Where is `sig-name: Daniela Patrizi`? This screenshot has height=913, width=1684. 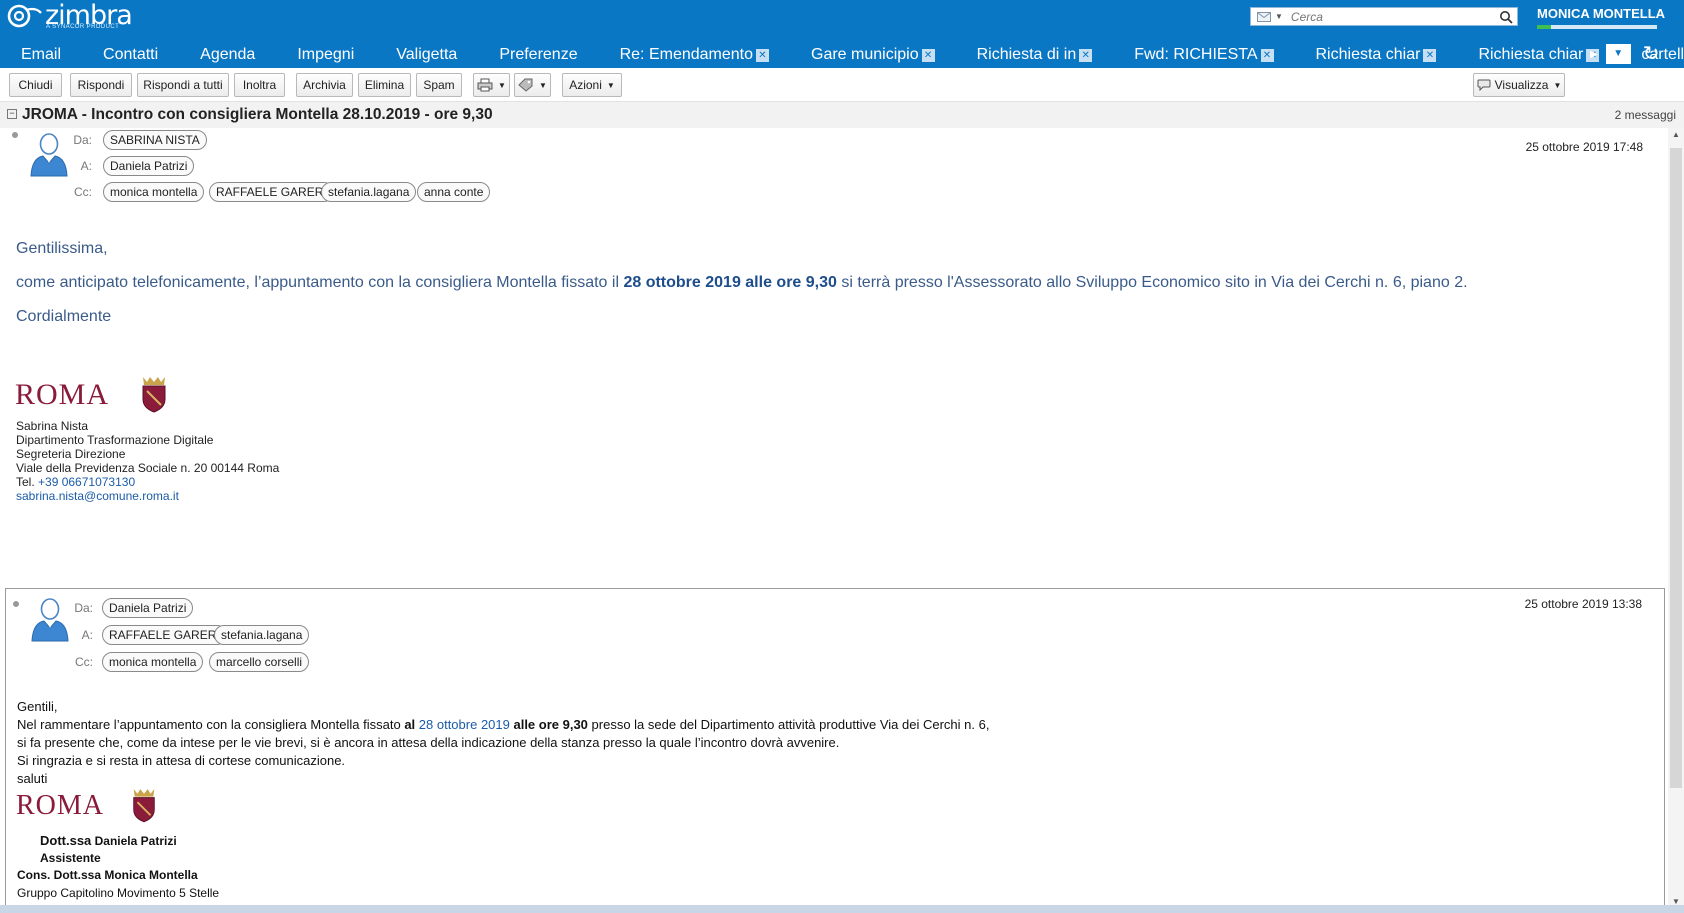 sig-name: Daniela Patrizi is located at coordinates (134, 841).